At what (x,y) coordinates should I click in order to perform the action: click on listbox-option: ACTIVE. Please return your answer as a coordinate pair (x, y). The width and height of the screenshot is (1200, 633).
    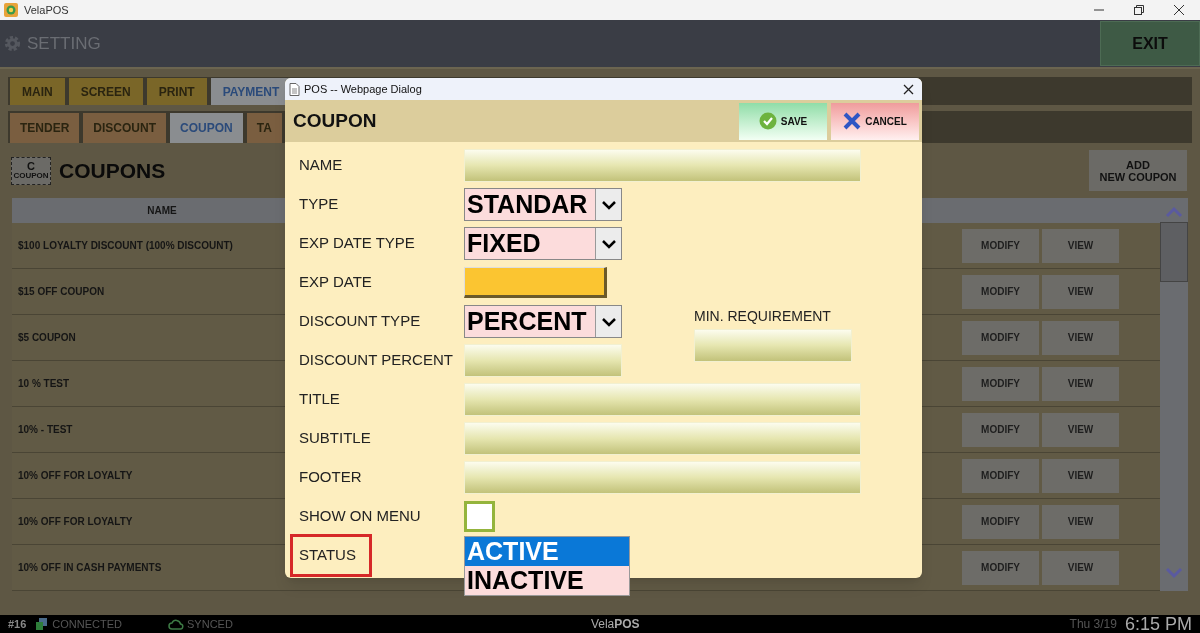
    Looking at the image, I should click on (547, 551).